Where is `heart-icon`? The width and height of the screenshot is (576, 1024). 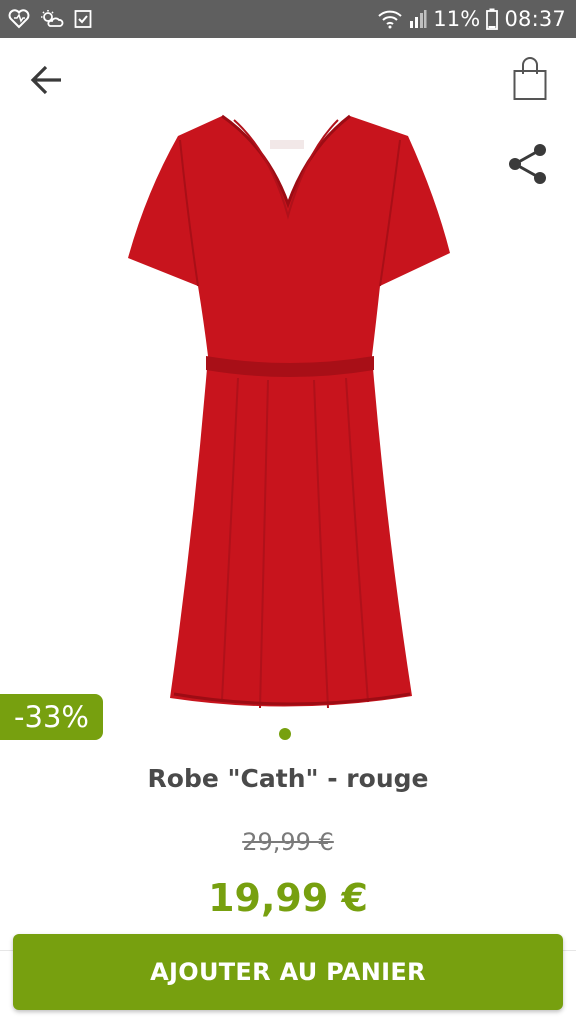 heart-icon is located at coordinates (19, 19).